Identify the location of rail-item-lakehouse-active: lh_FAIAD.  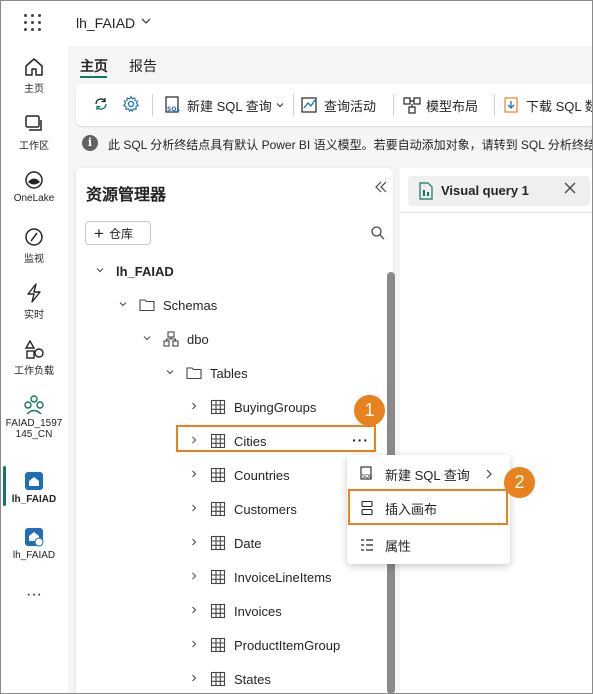
(34, 487).